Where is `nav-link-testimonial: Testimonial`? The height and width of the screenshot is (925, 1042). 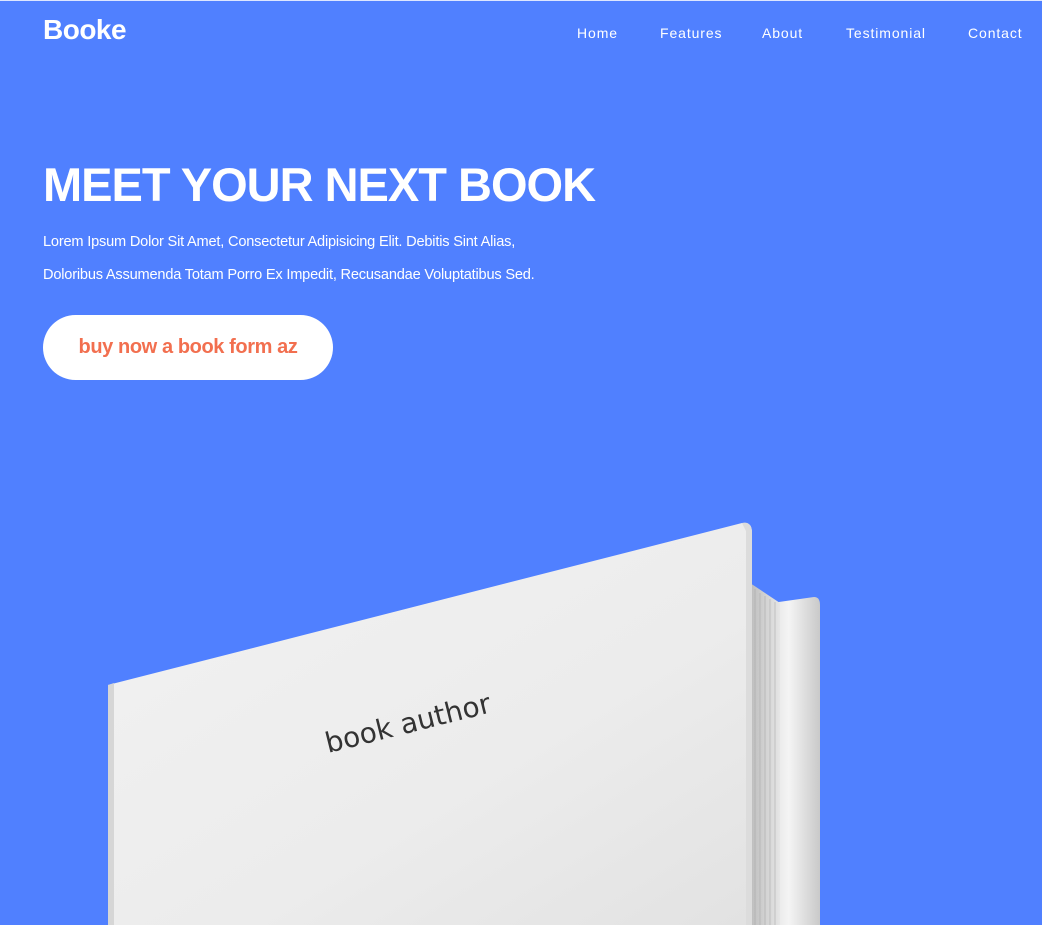
nav-link-testimonial: Testimonial is located at coordinates (886, 33).